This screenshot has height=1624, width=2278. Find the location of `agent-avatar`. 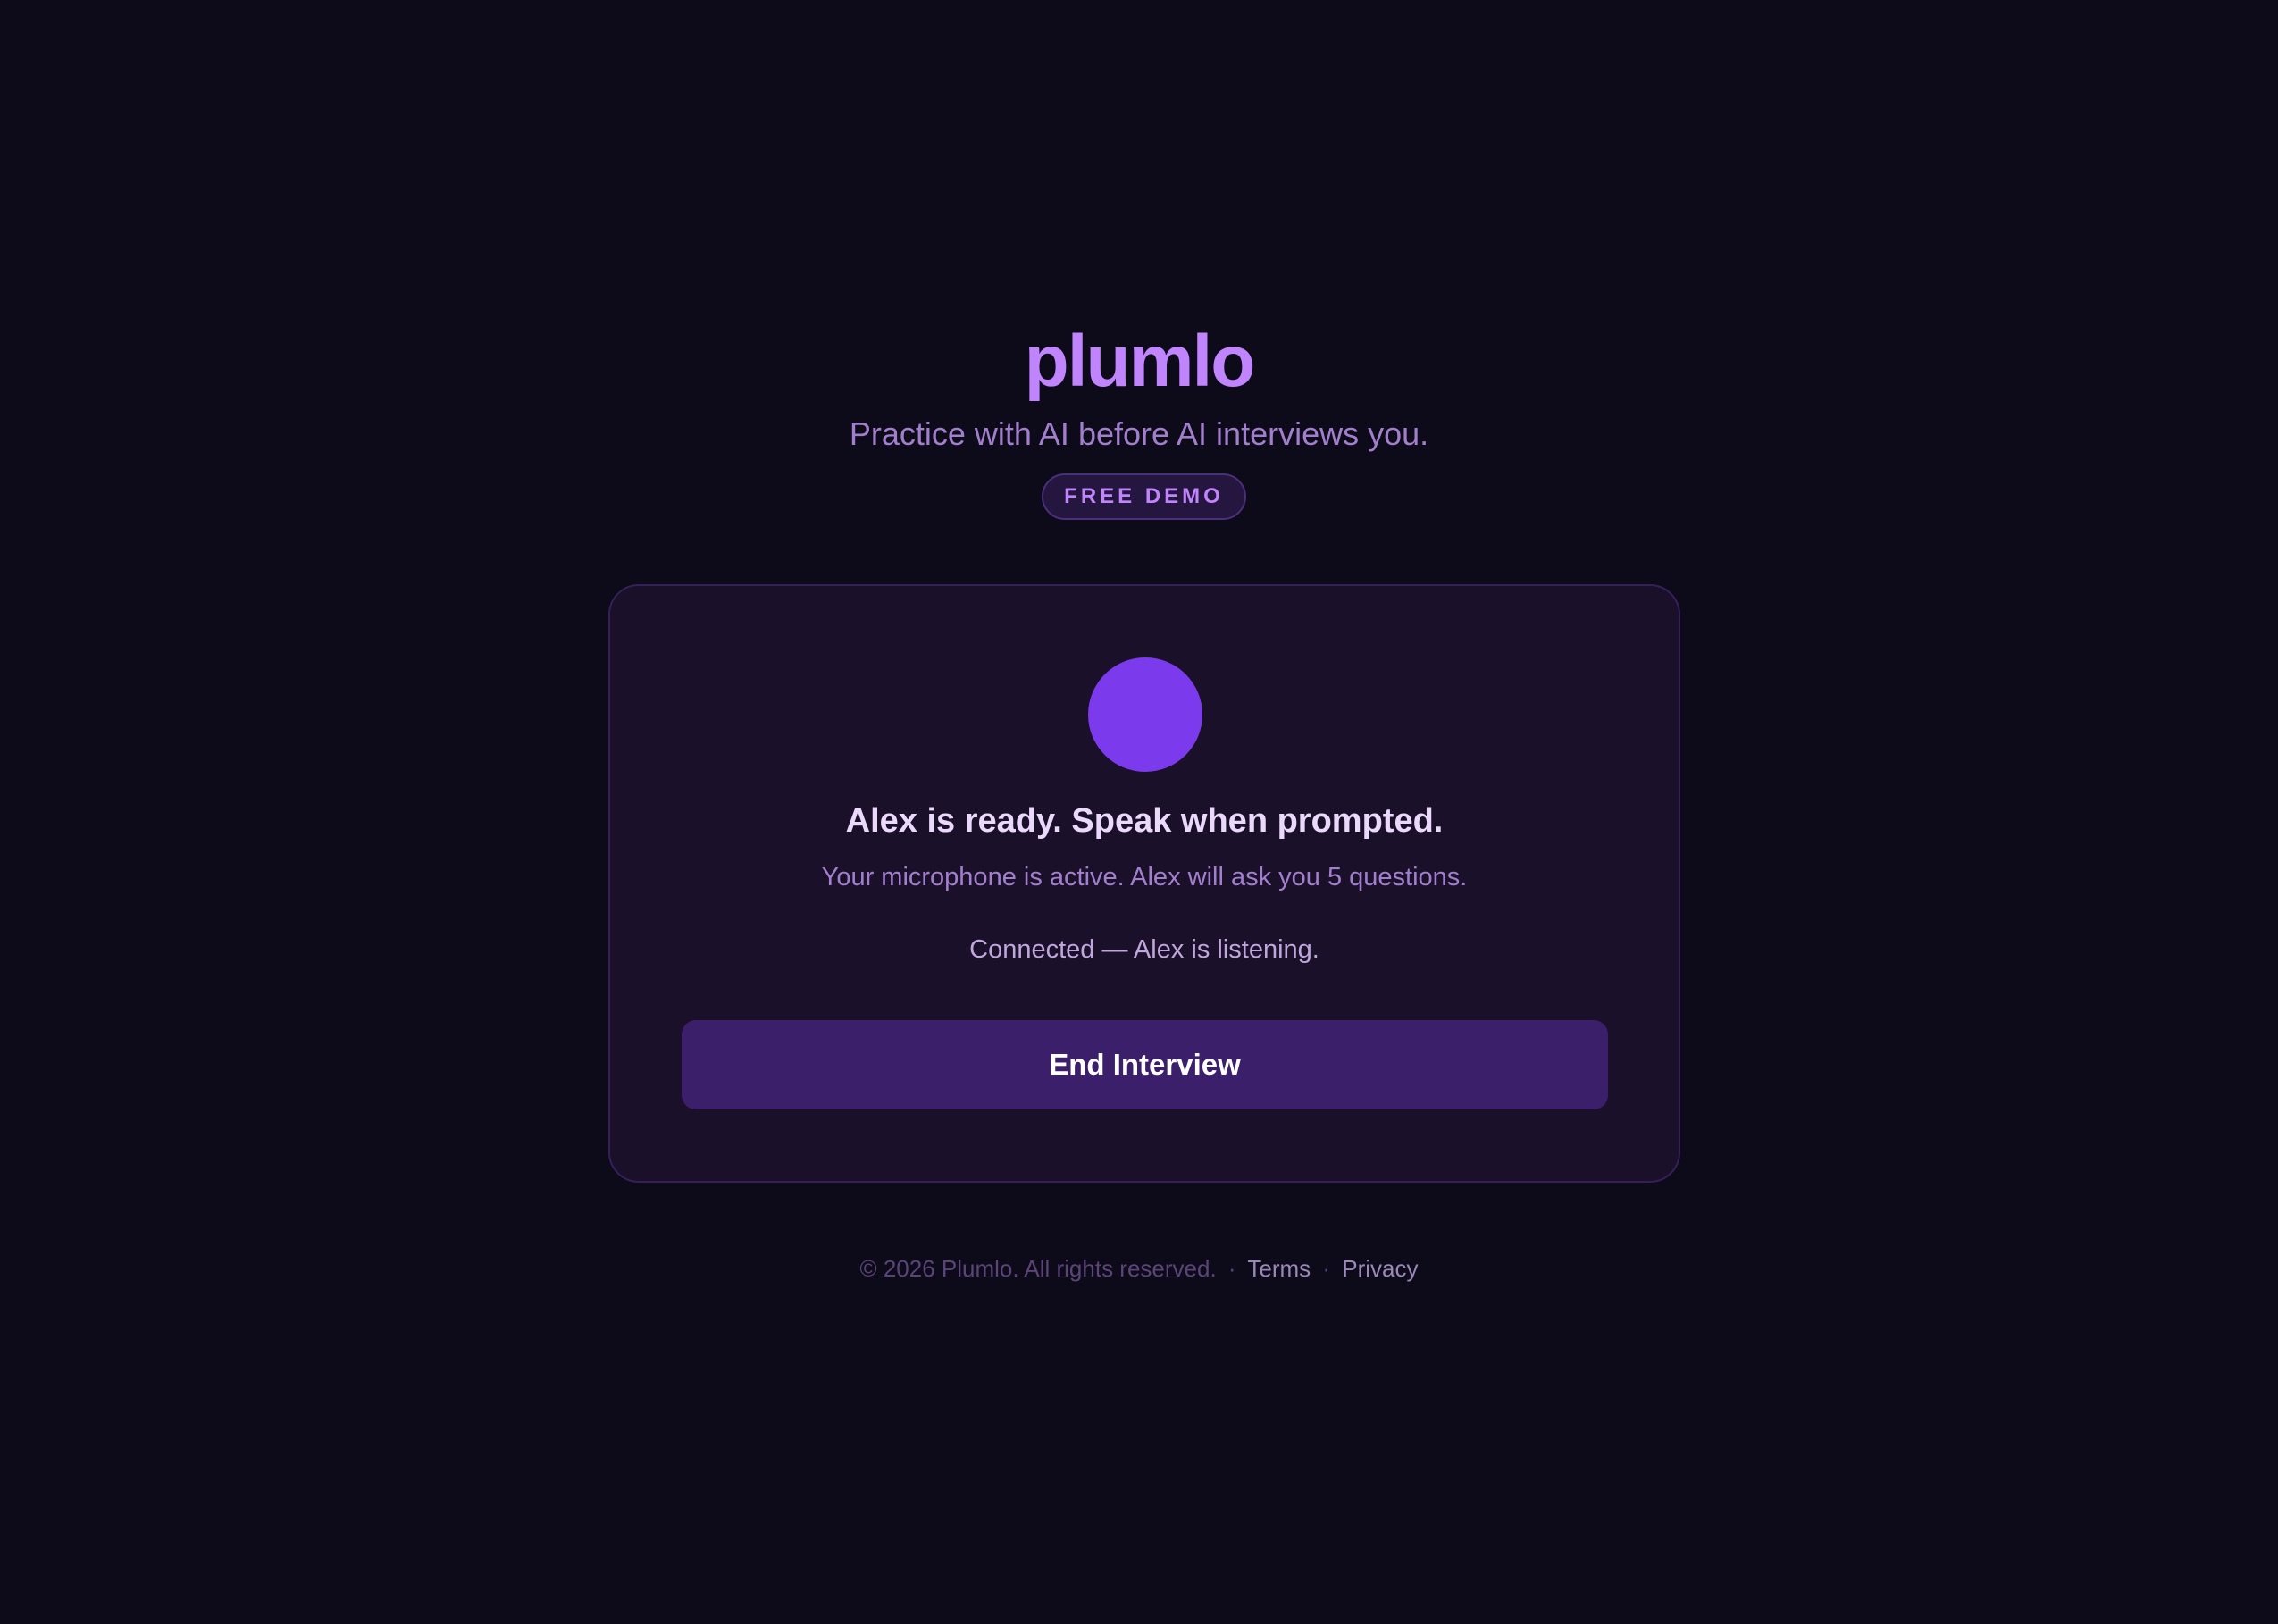

agent-avatar is located at coordinates (1145, 714).